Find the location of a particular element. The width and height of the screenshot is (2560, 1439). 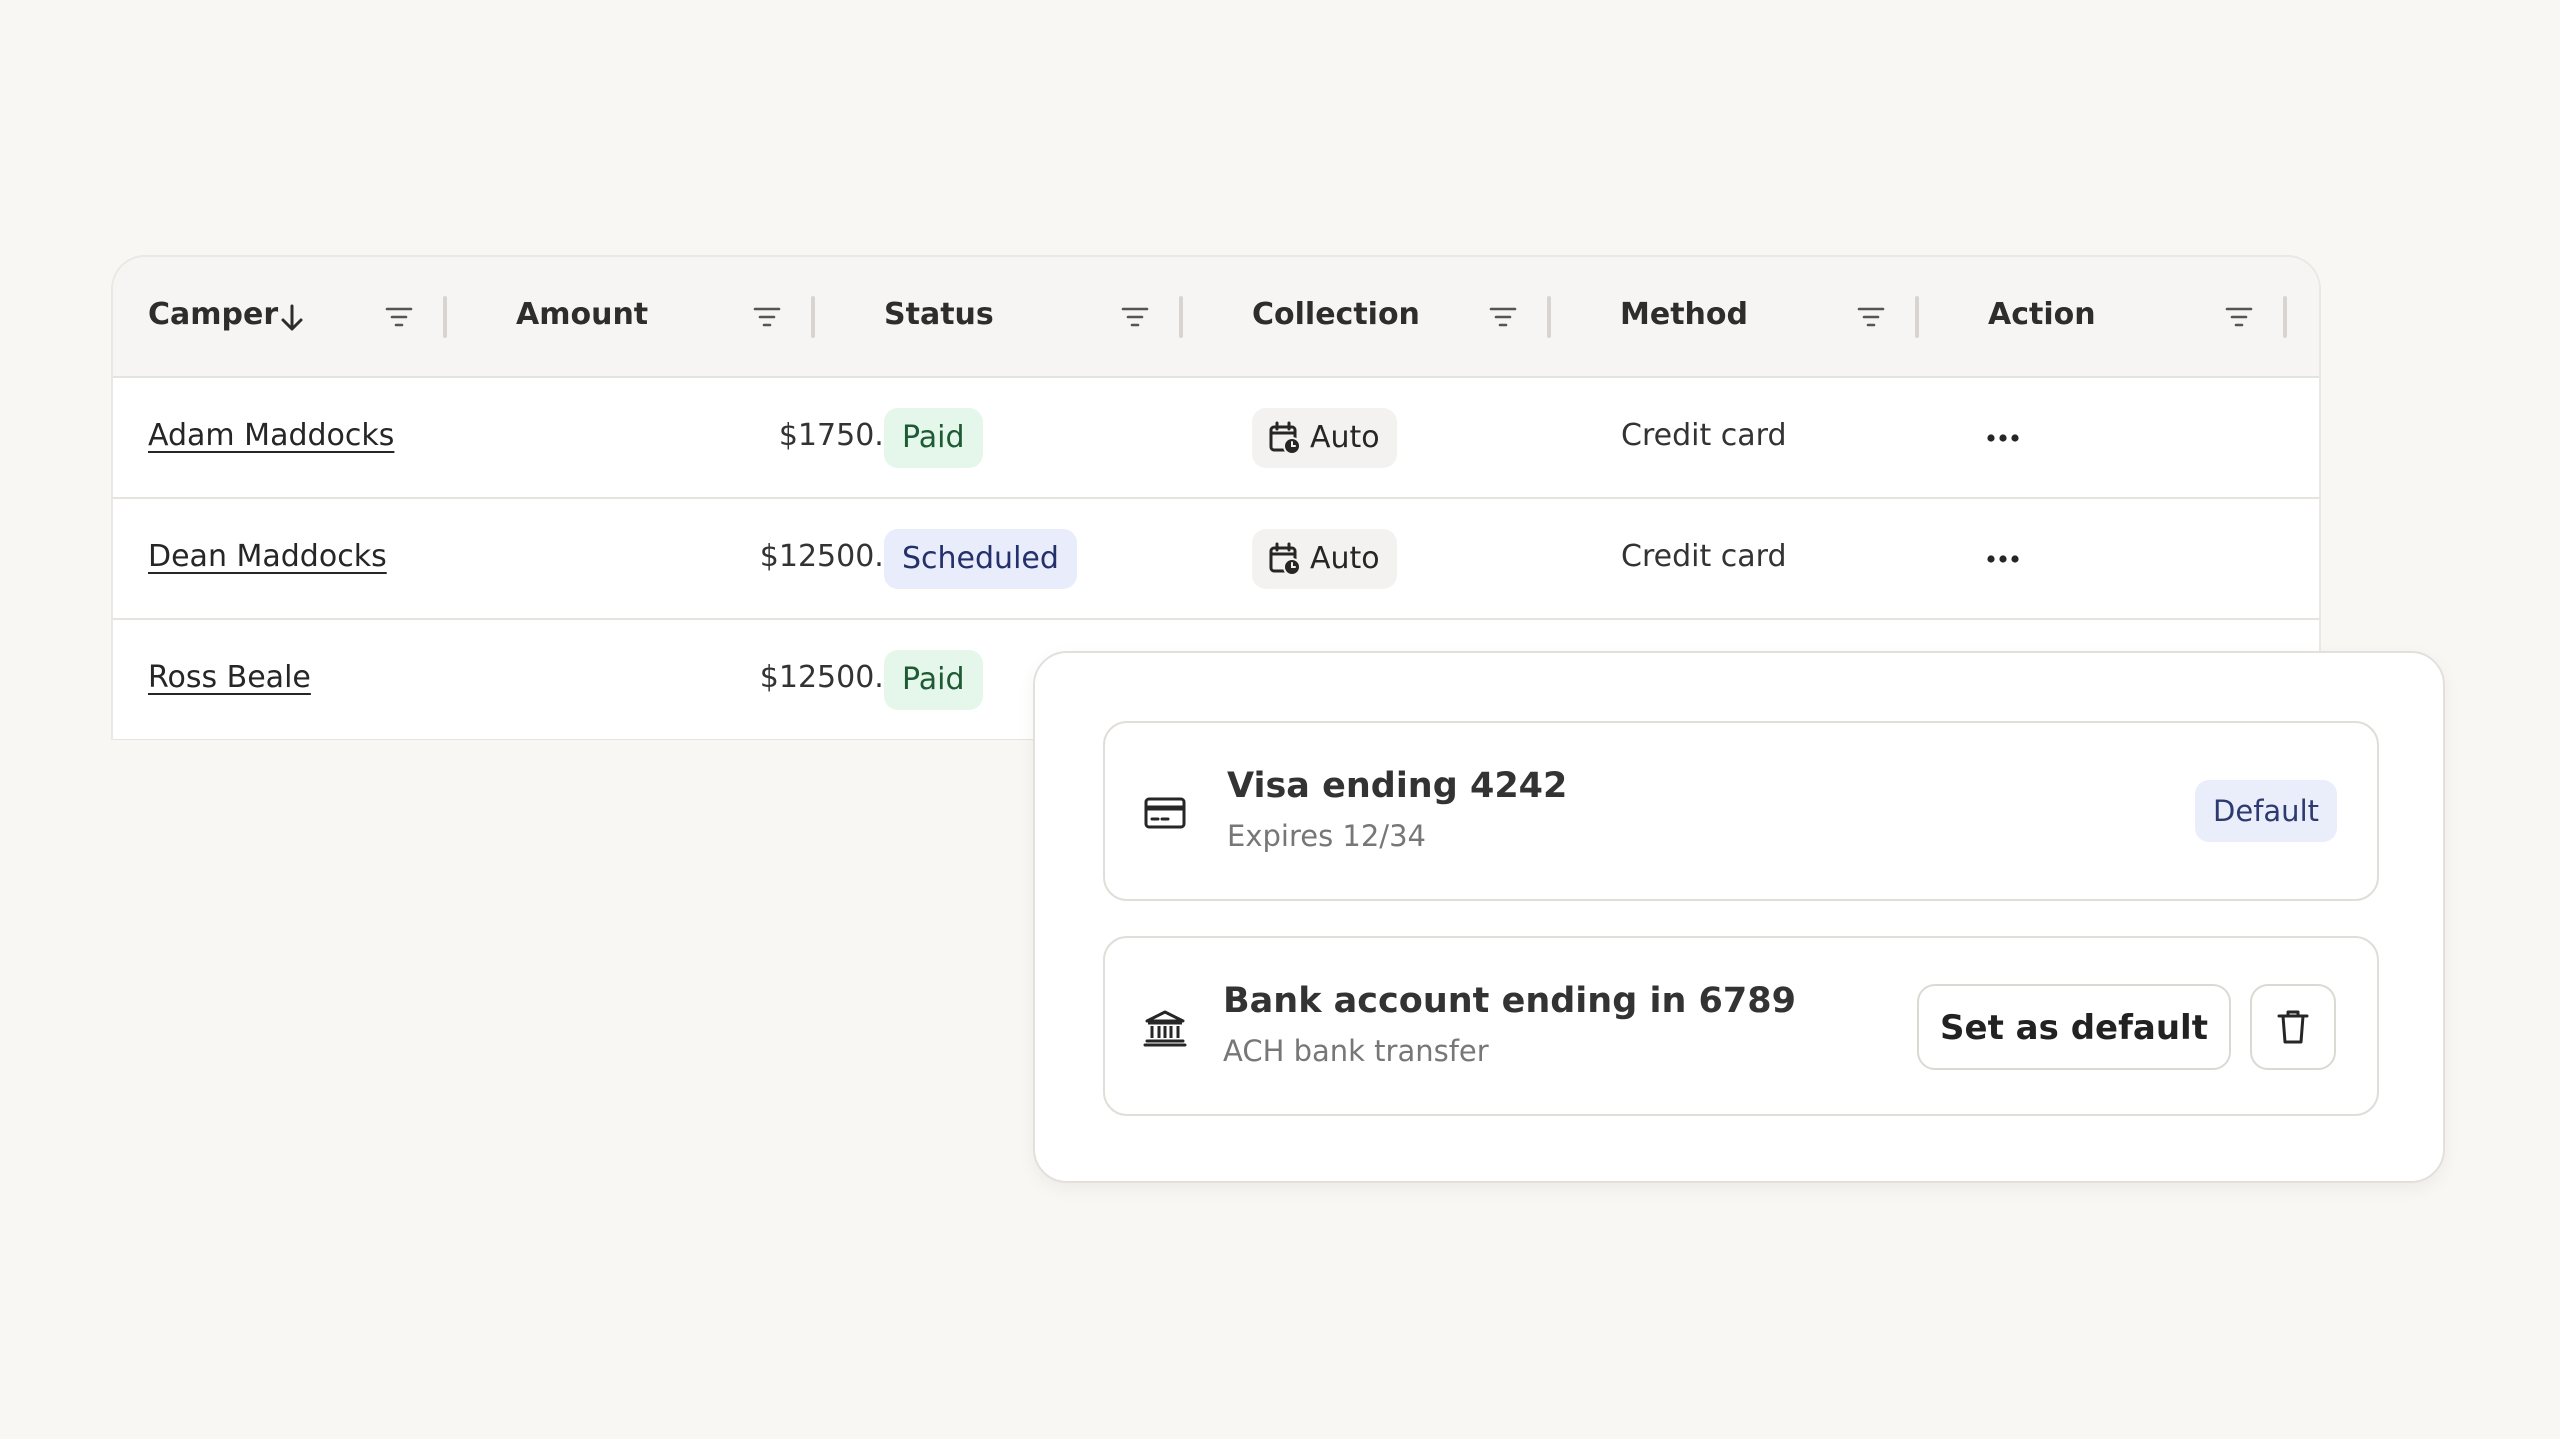

column-header-status: Status is located at coordinates (1033, 316).